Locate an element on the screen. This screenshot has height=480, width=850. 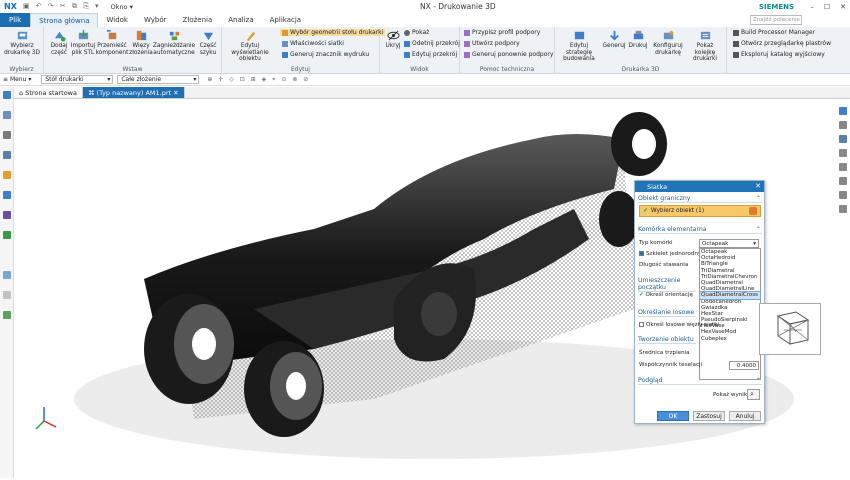
dialog-header: Siatka ✕ is located at coordinates (699, 186).